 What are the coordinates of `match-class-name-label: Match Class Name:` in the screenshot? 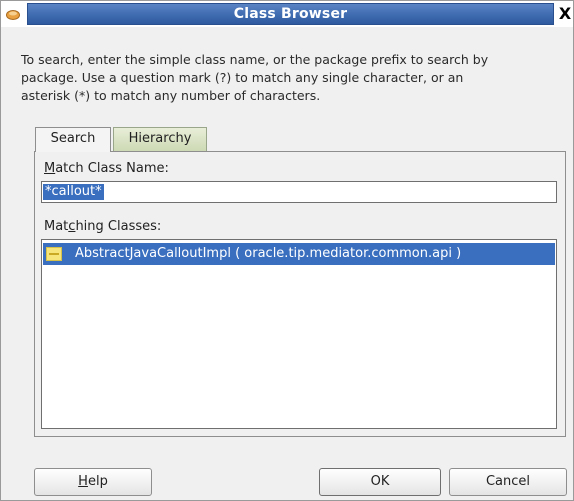 It's located at (106, 168).